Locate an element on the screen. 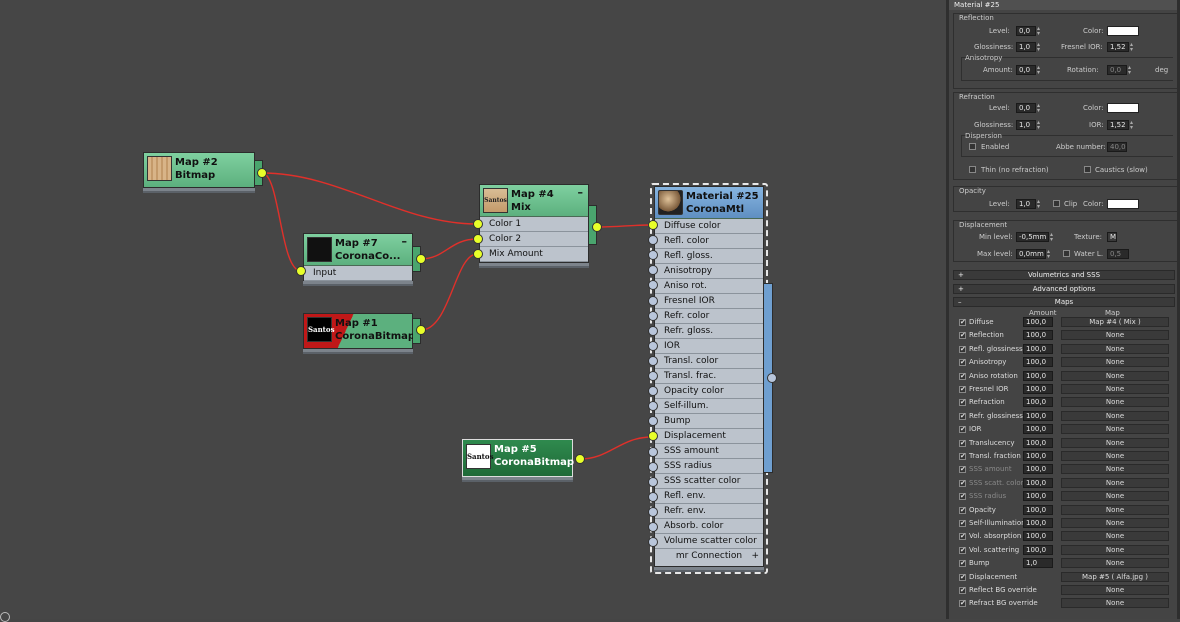 This screenshot has width=1180, height=622. refr-color-swatch is located at coordinates (1123, 108).